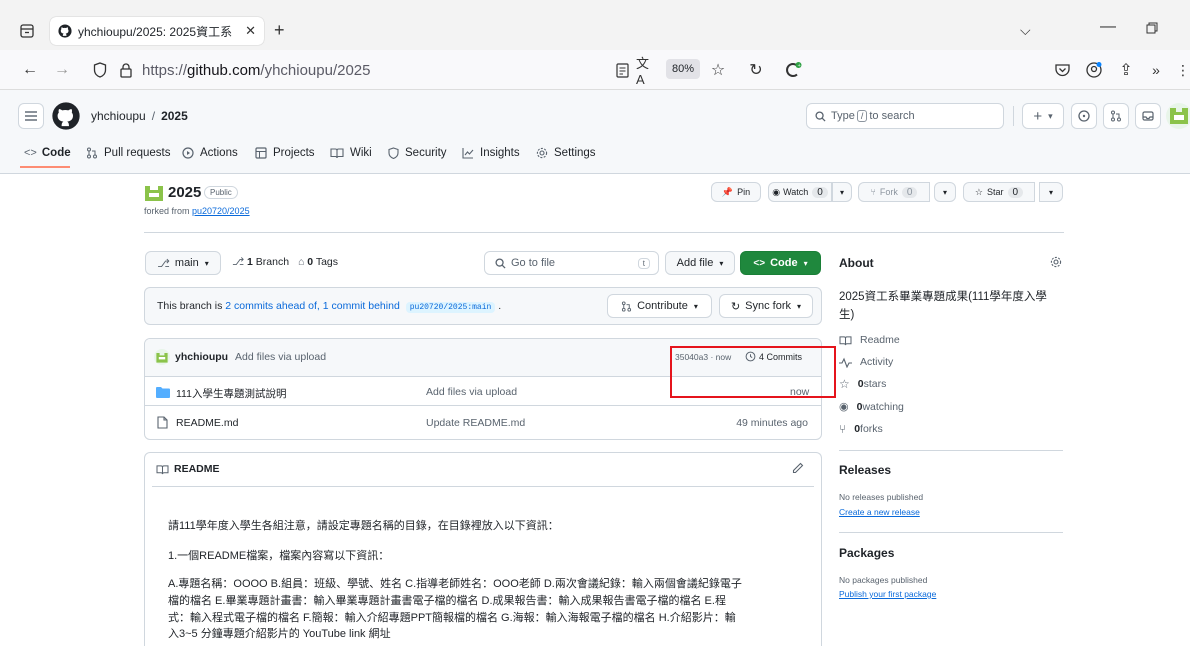 The height and width of the screenshot is (646, 1190). What do you see at coordinates (207, 423) in the screenshot?
I see `file-name-readme: README.md` at bounding box center [207, 423].